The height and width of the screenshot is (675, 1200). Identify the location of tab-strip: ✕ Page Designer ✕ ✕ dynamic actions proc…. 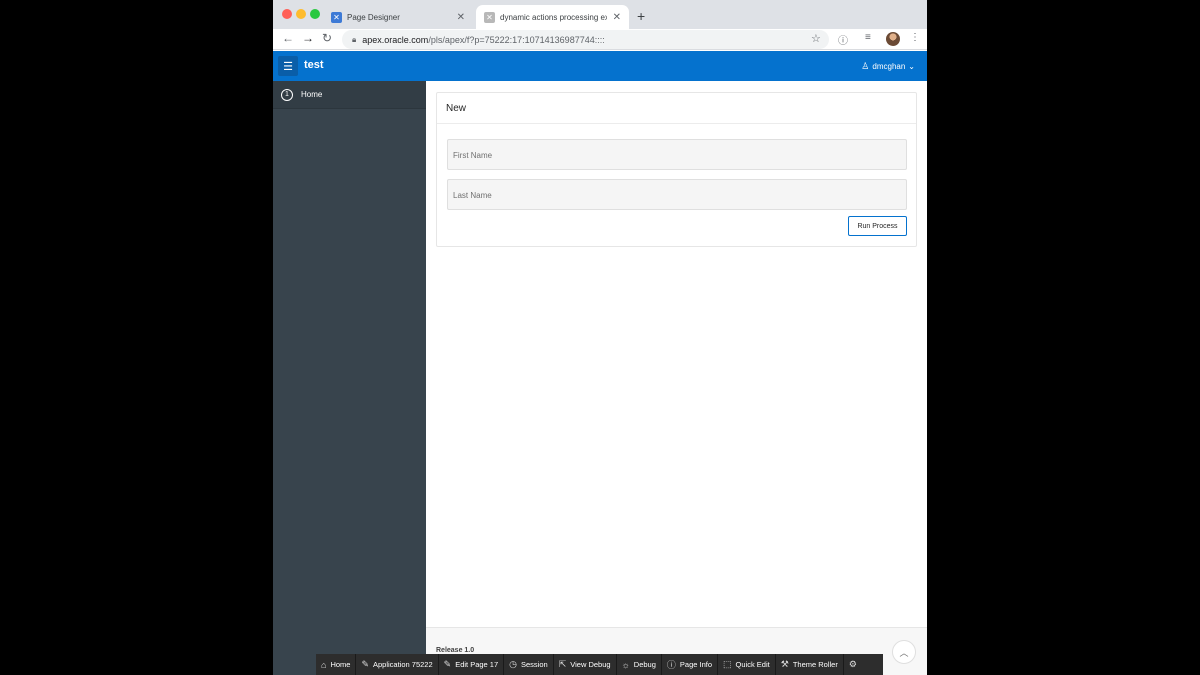
(600, 14).